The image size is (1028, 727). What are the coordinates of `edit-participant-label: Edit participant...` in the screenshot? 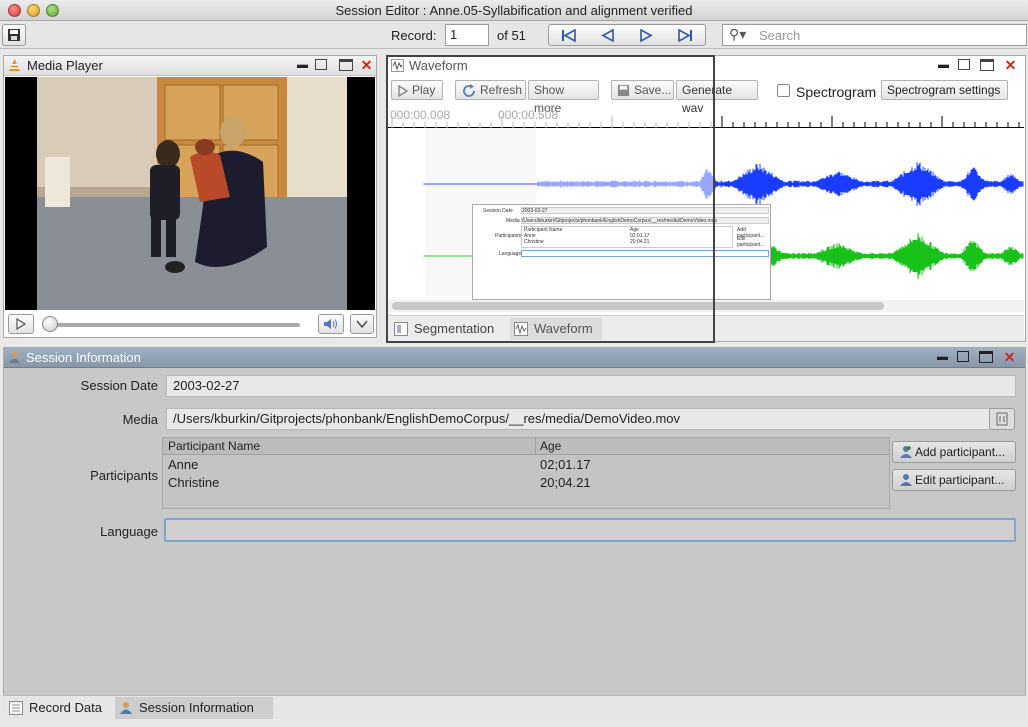 It's located at (960, 480).